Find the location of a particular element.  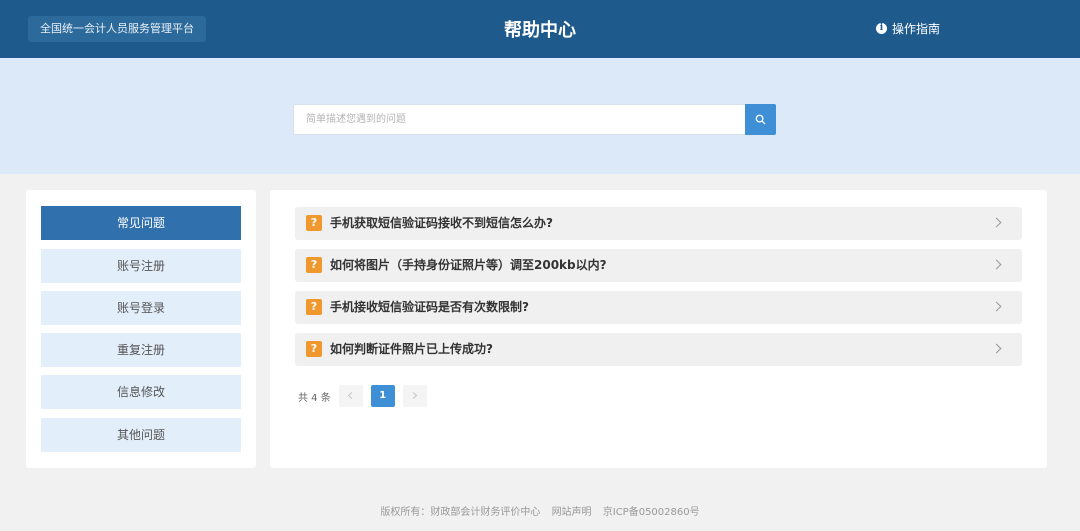

faq-question: 手机接收短信验证码是否有次数限制? is located at coordinates (429, 307).